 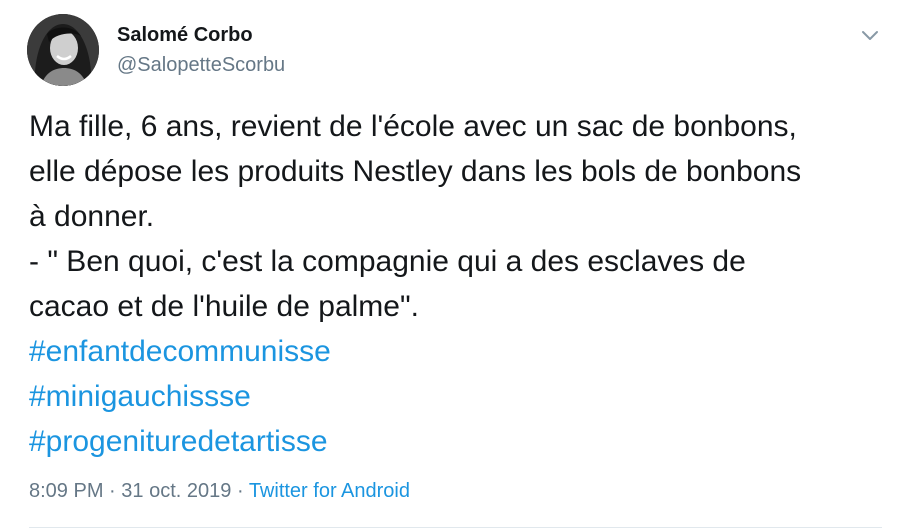 I want to click on tweet-text-line: cacao et de l'huile de palme"., so click(x=224, y=306).